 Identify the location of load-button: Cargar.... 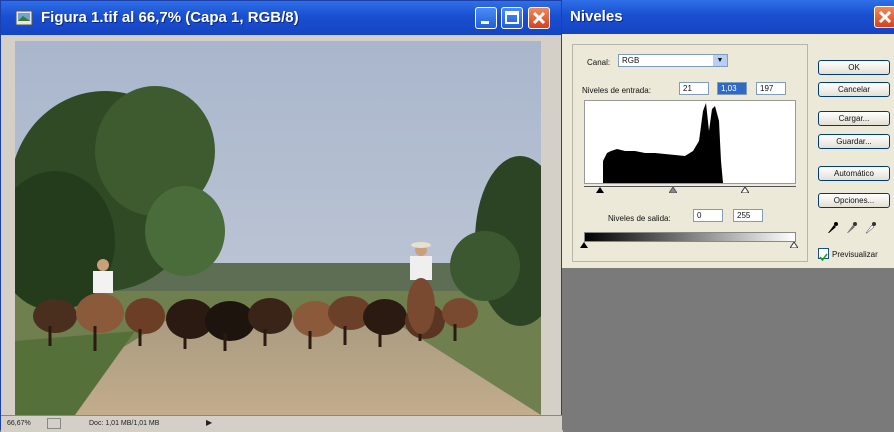
(854, 118).